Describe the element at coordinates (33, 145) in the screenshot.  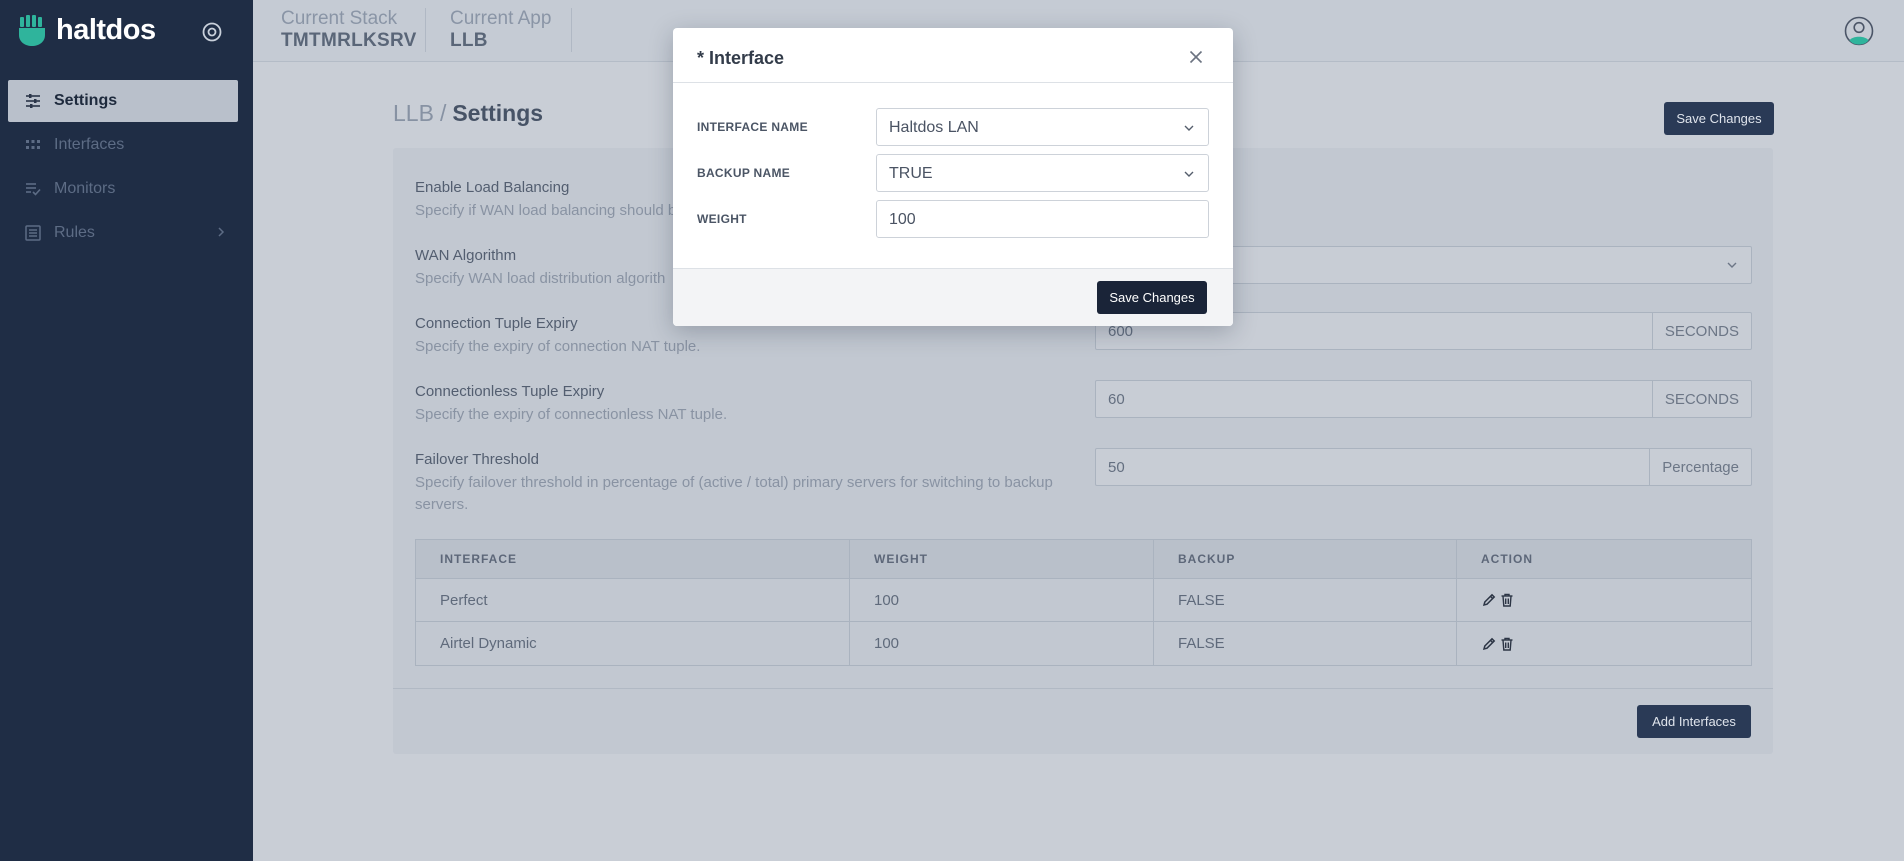
I see `grid-icon` at that location.